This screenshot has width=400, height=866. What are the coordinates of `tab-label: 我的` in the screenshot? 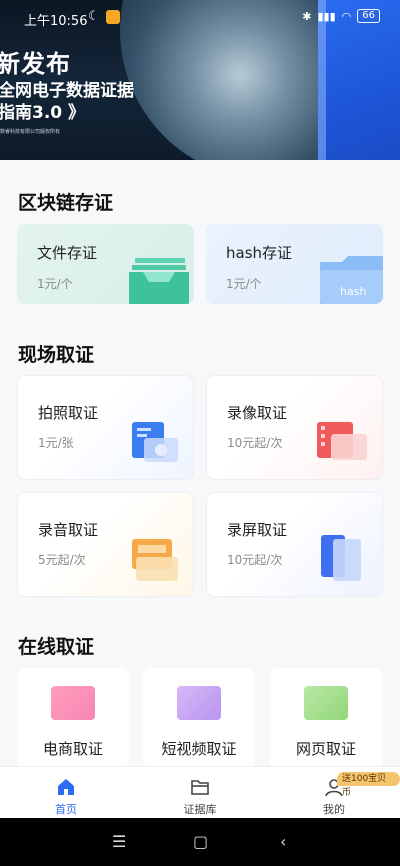 It's located at (334, 809).